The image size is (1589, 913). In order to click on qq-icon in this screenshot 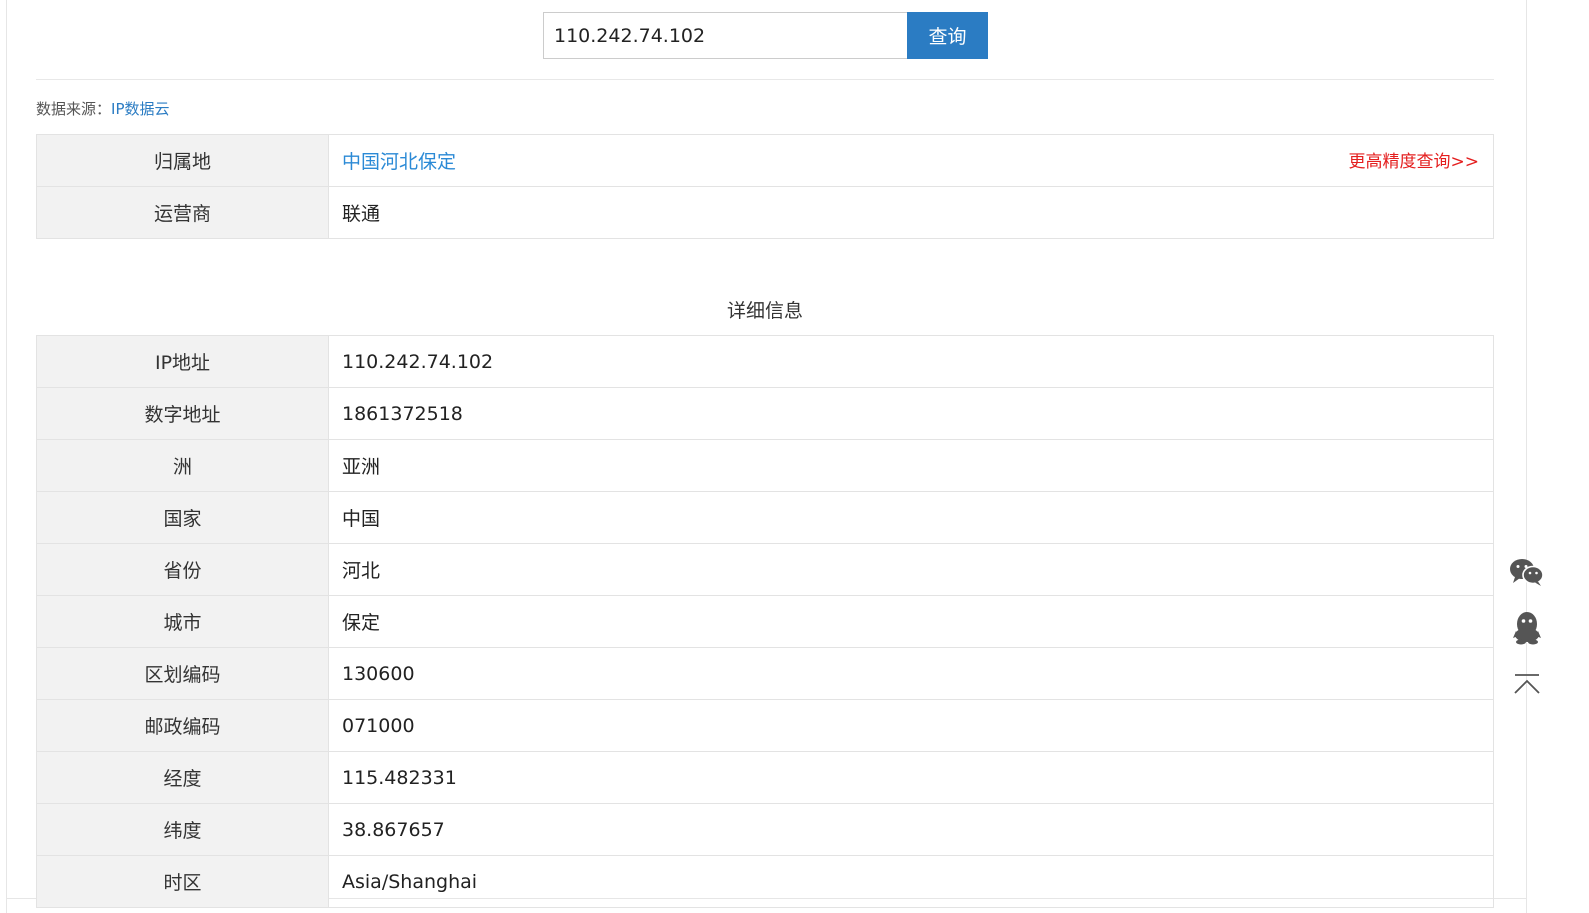, I will do `click(1527, 628)`.